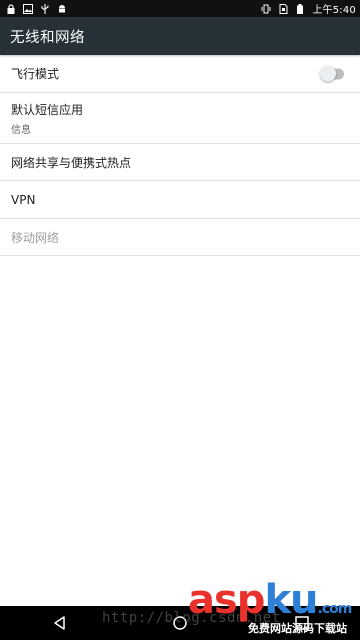 This screenshot has width=360, height=640. I want to click on mobile-network-text: 移动网络, so click(35, 237).